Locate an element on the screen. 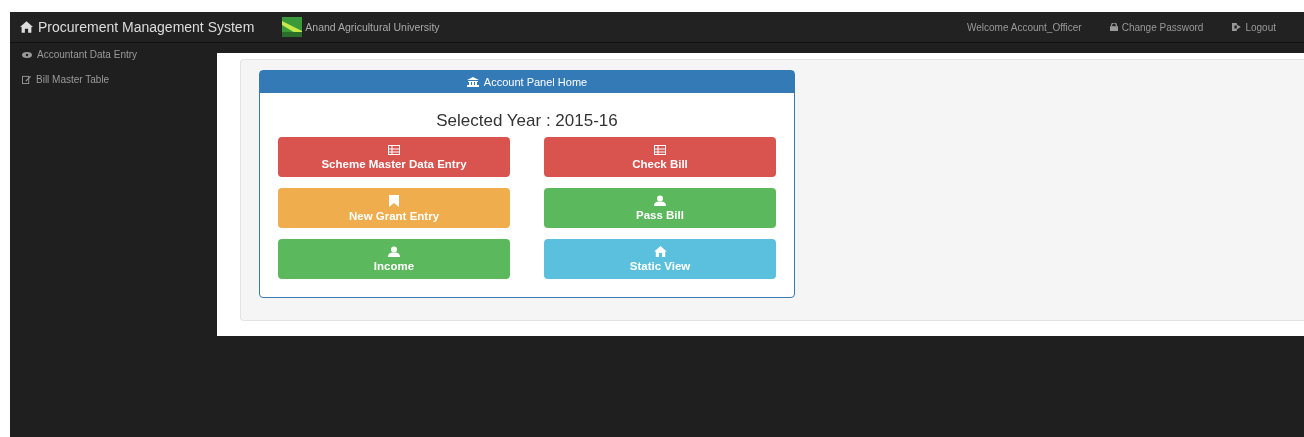 The height and width of the screenshot is (437, 1304). edit-icon is located at coordinates (26, 79).